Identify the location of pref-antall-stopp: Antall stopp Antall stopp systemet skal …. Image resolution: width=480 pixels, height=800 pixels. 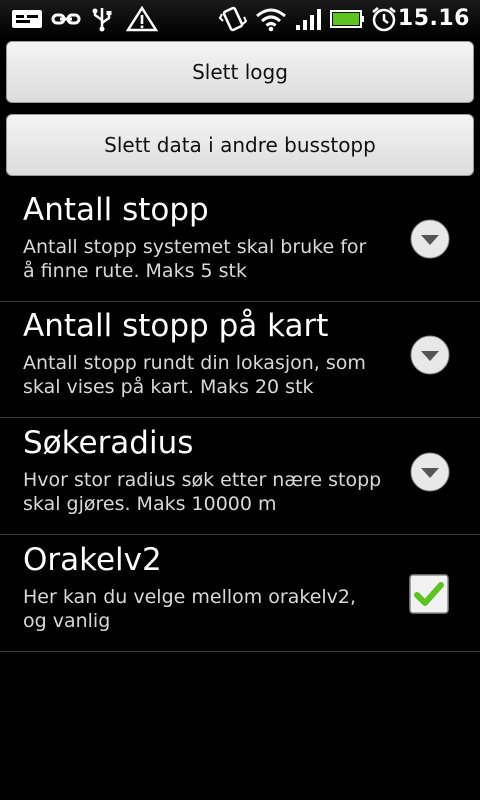
(240, 244).